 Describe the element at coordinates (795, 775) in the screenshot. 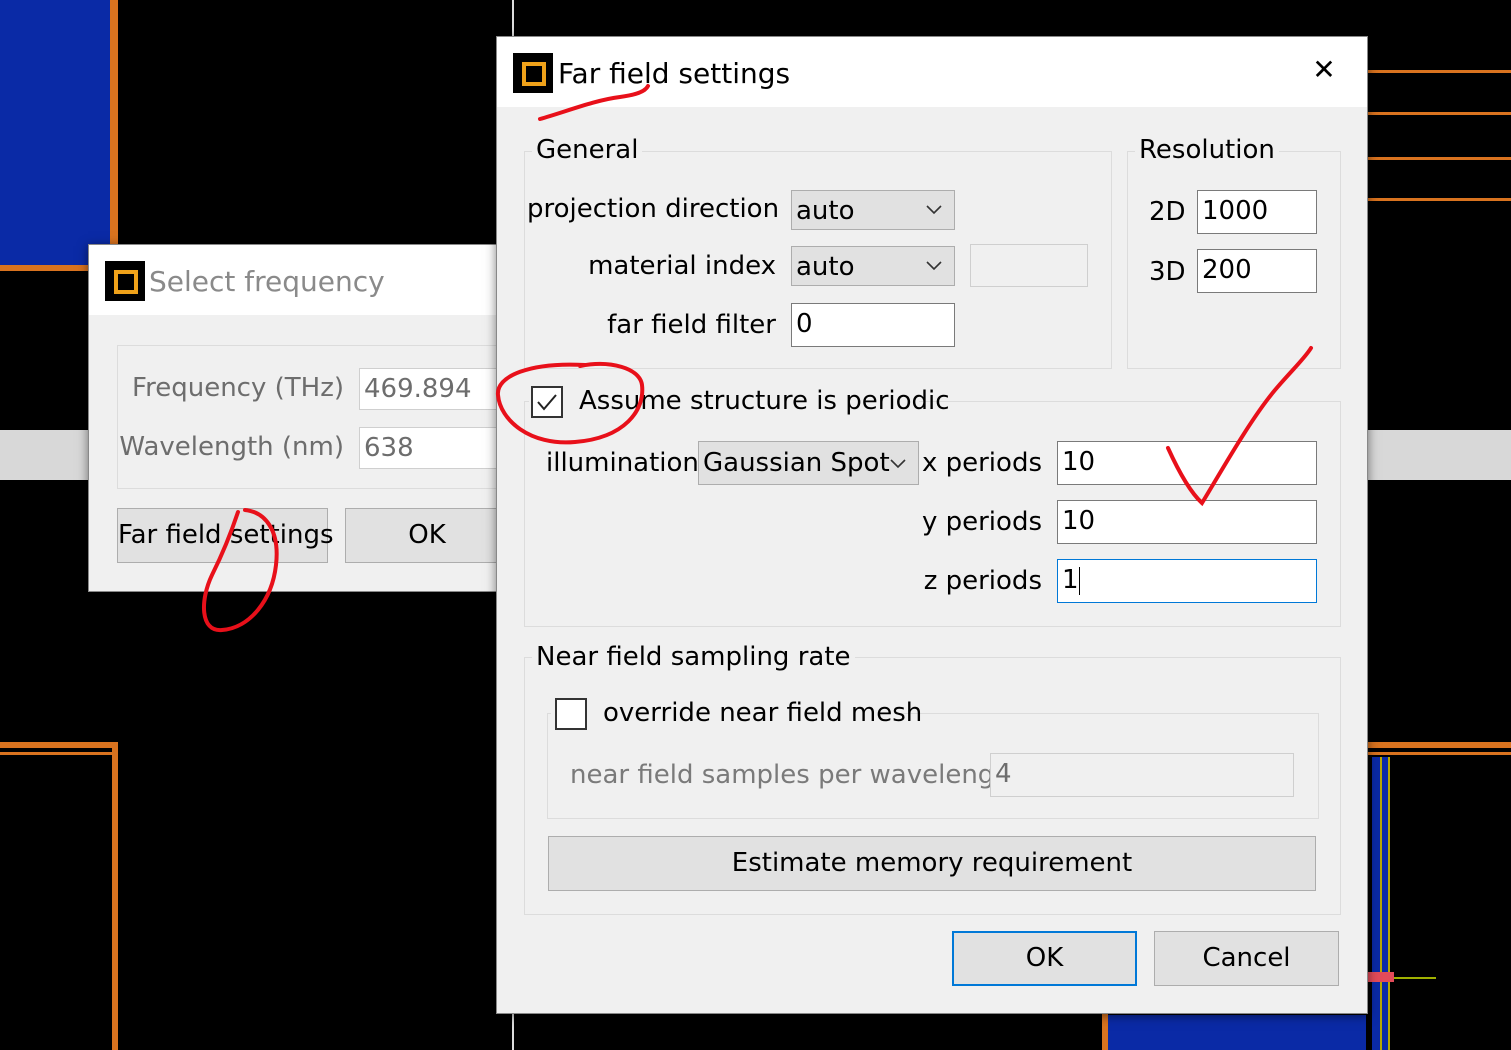

I see `samples-per-wavelength-label: near field samples per wavelength` at that location.